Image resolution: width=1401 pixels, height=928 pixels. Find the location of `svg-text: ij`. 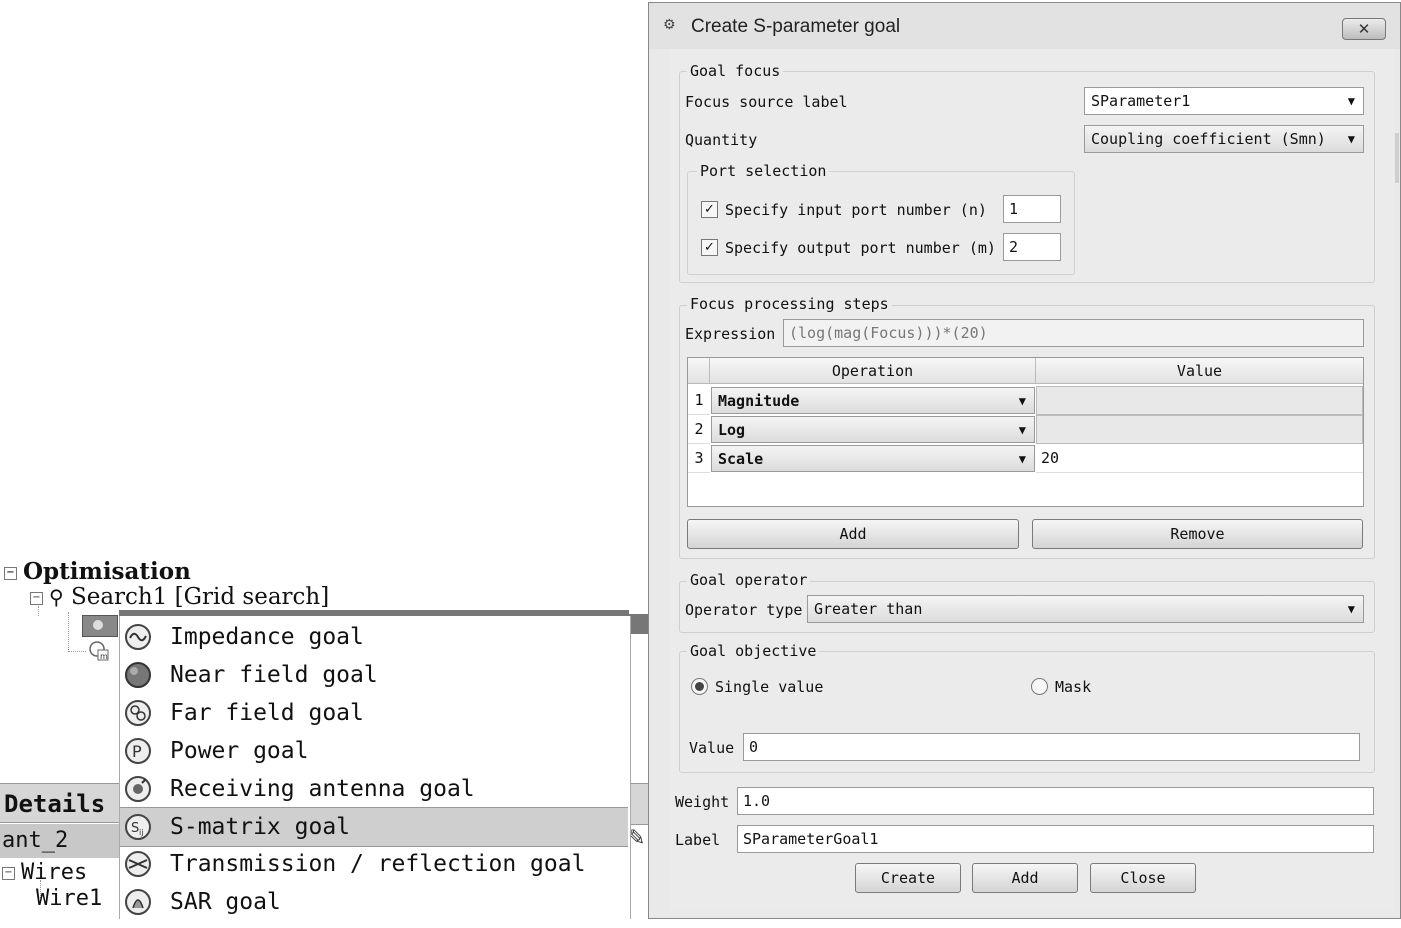

svg-text: ij is located at coordinates (141, 832).